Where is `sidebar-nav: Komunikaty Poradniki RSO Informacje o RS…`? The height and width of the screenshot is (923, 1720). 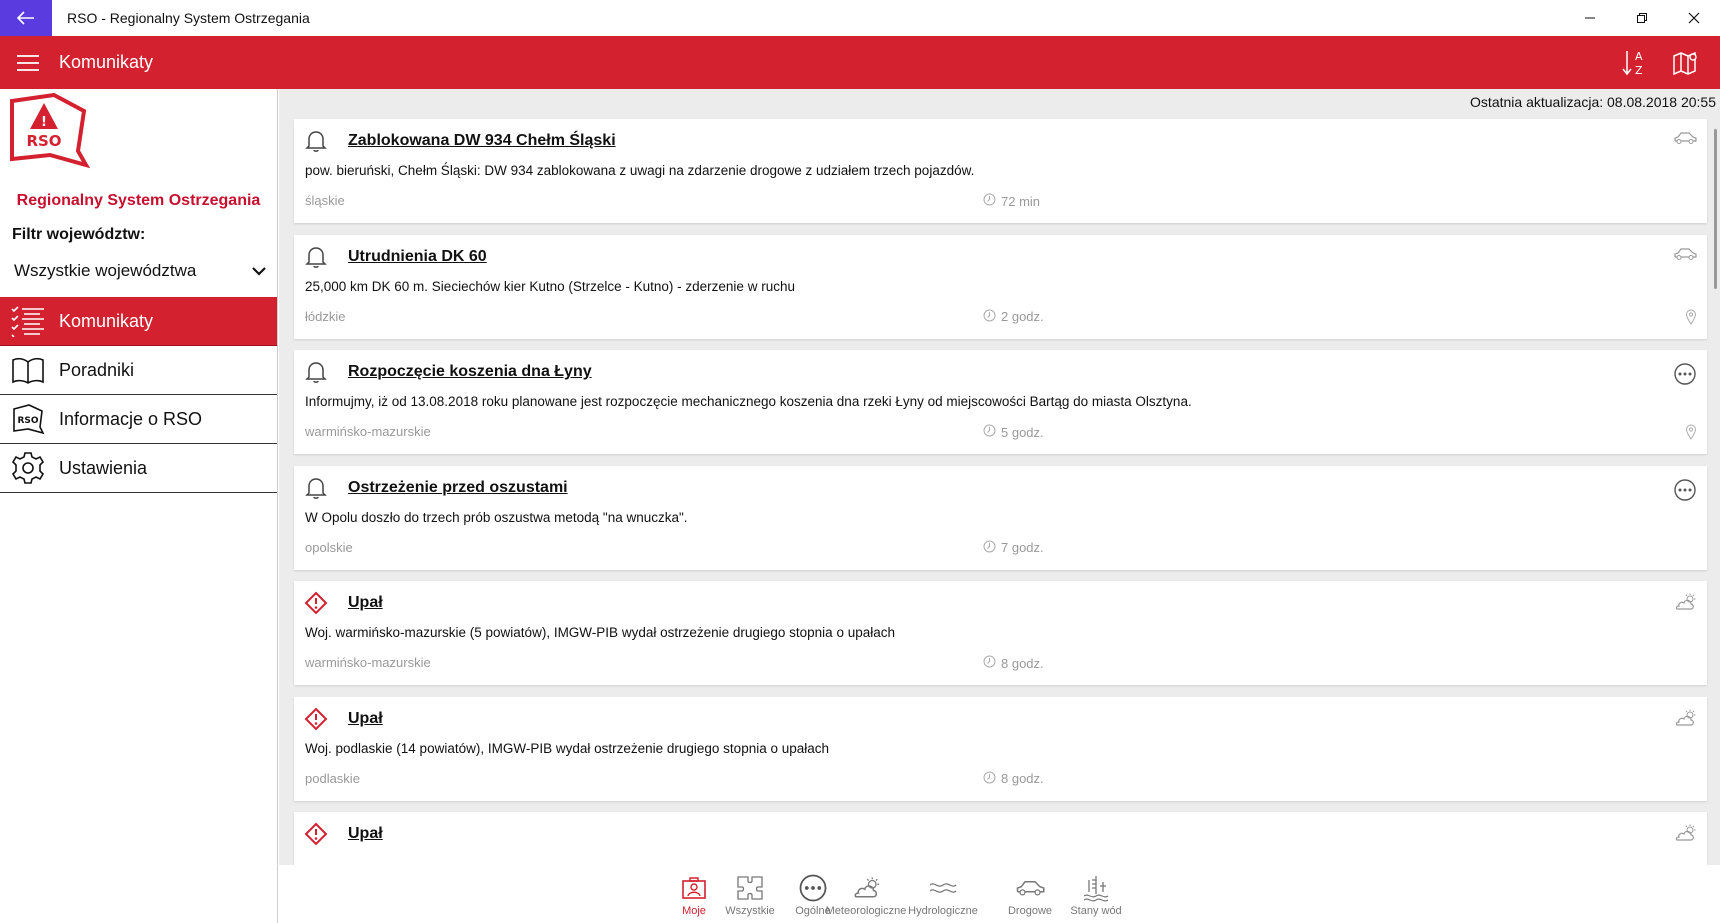 sidebar-nav: Komunikaty Poradniki RSO Informacje o RS… is located at coordinates (138, 395).